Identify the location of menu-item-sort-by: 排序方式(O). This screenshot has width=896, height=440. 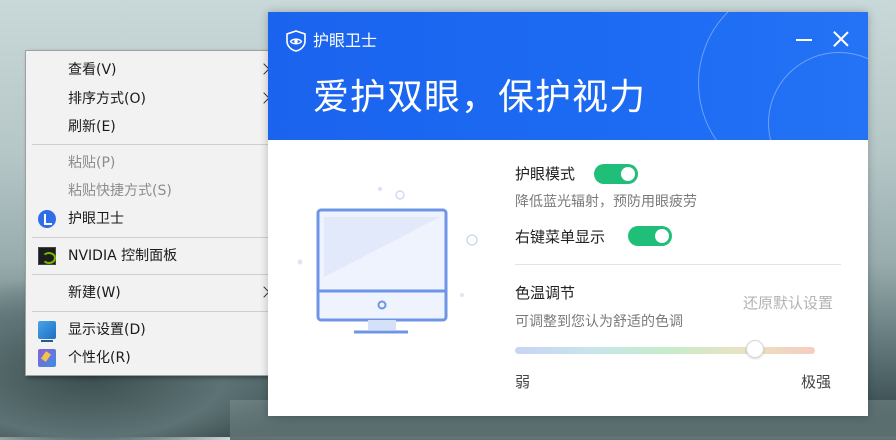
(153, 99).